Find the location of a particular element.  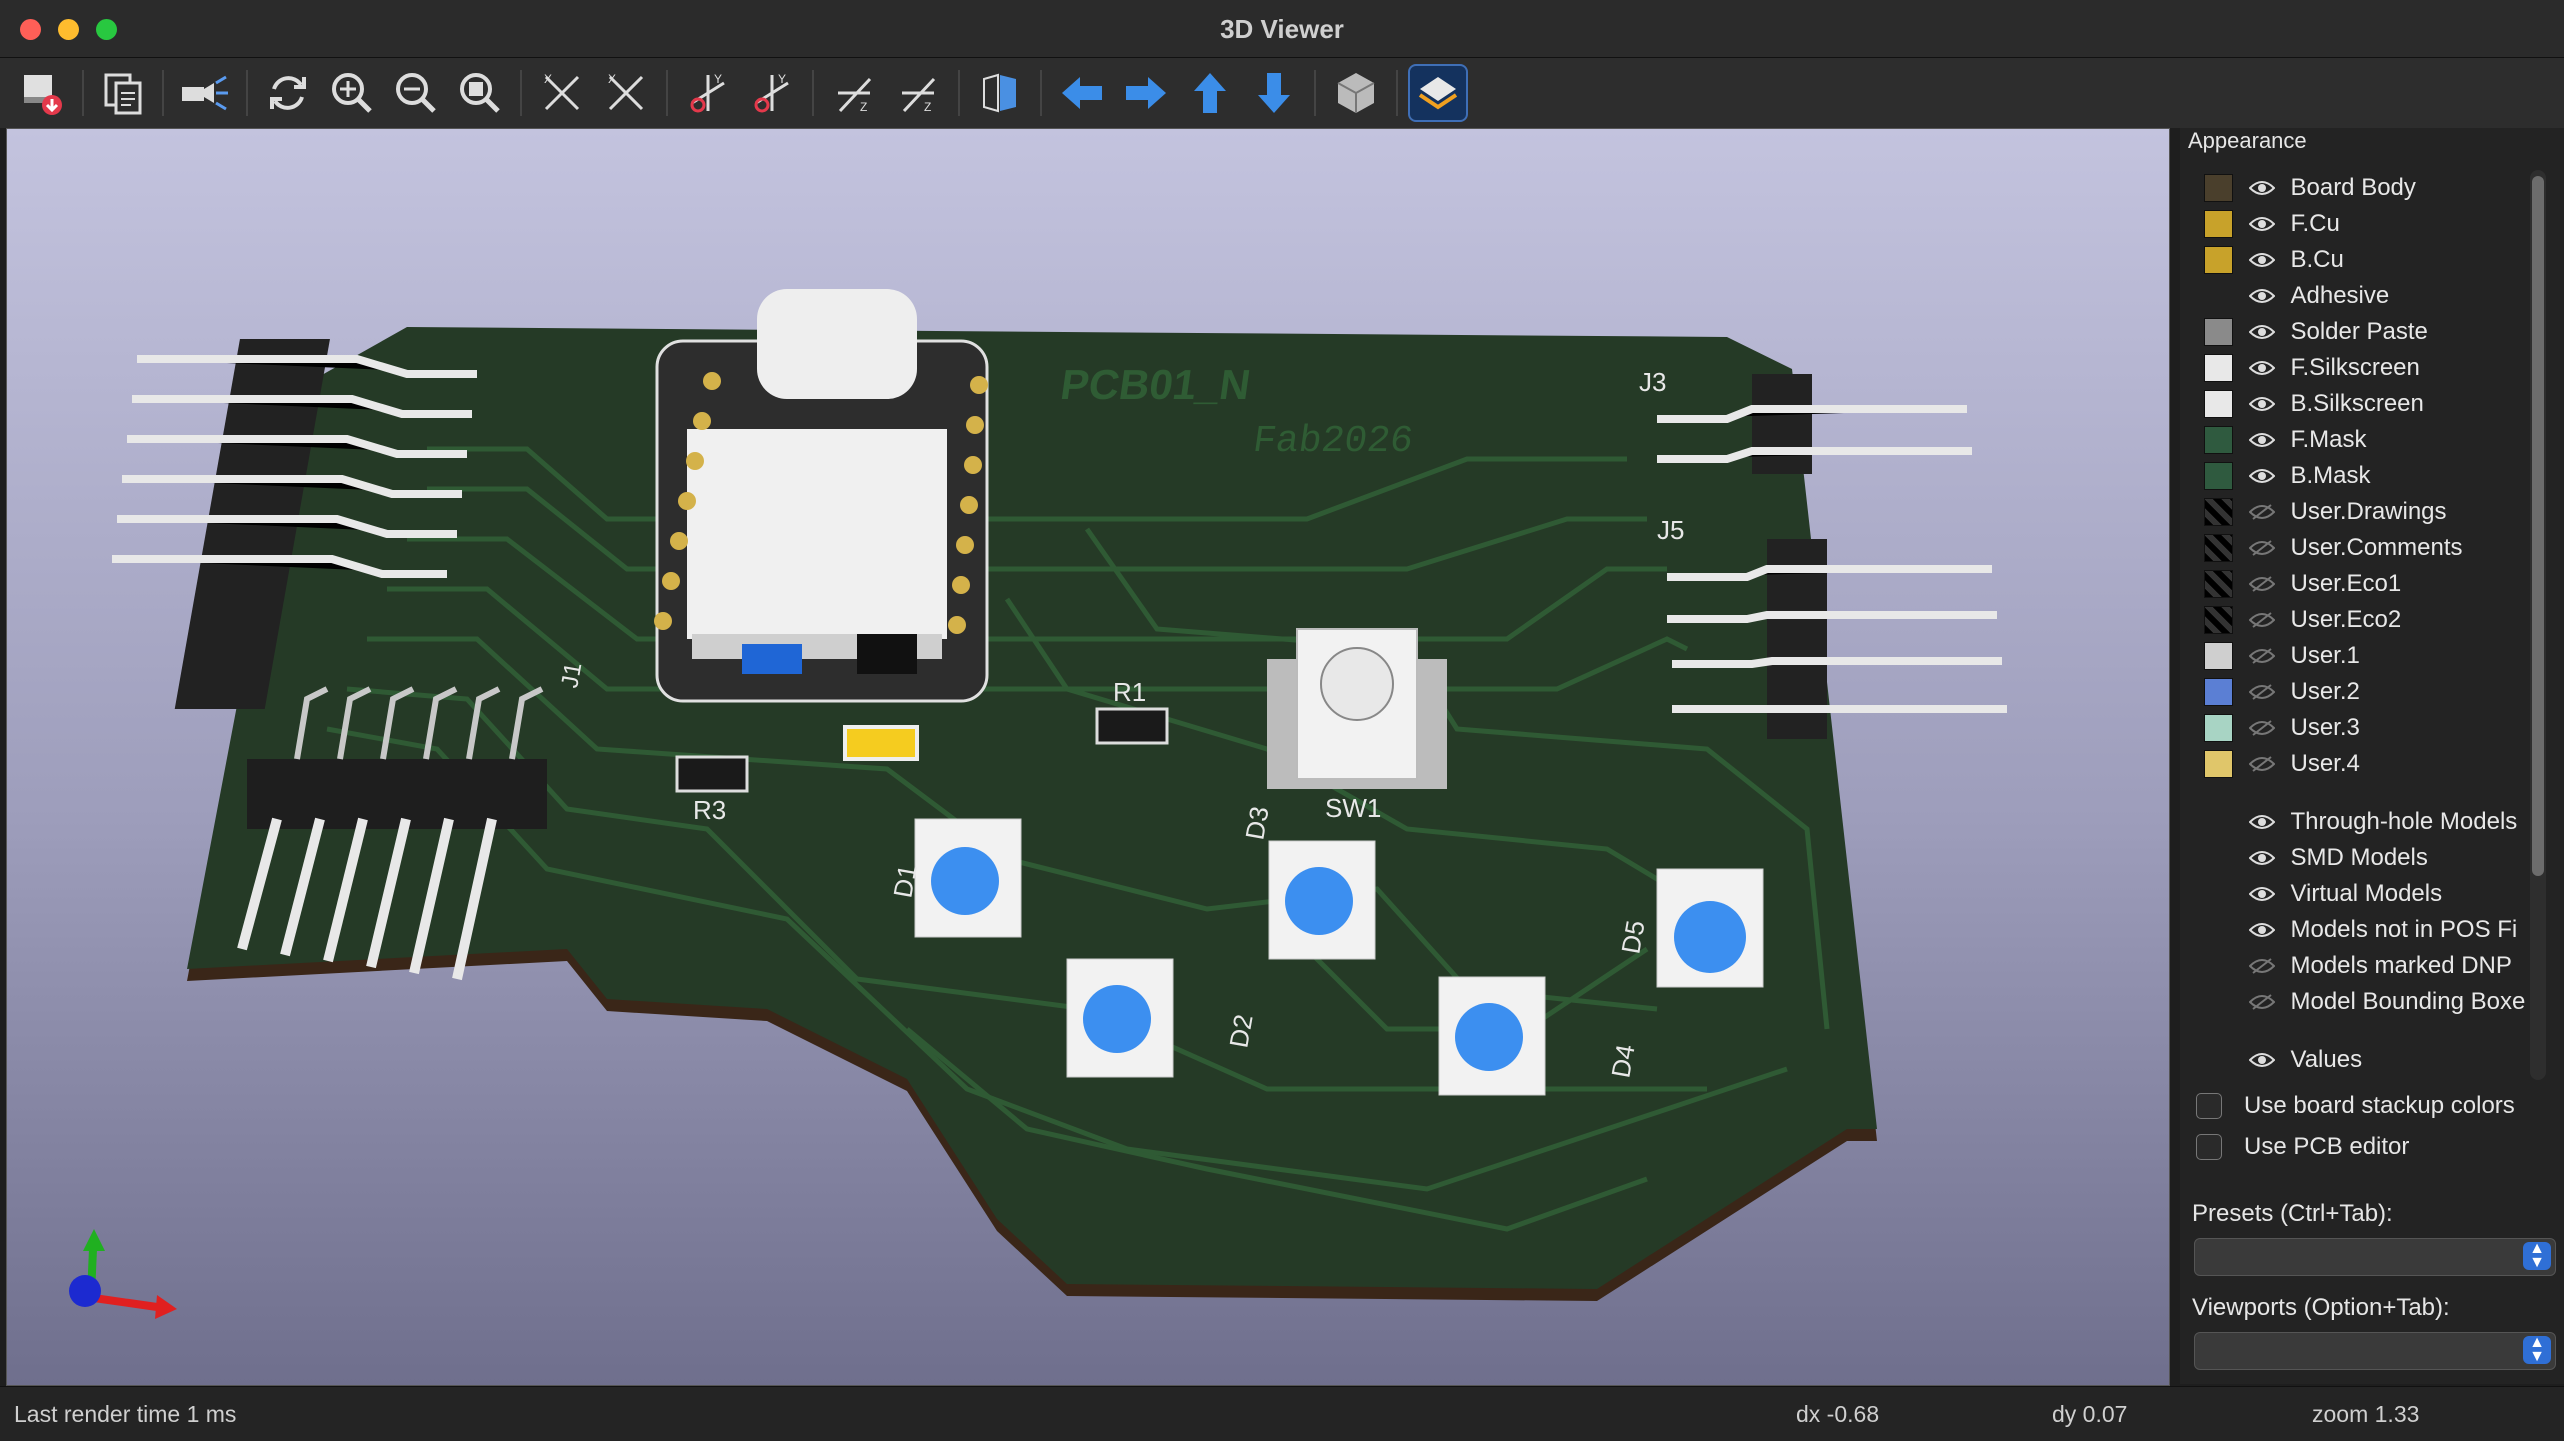

layer-row: F.Mask is located at coordinates (2369, 440).